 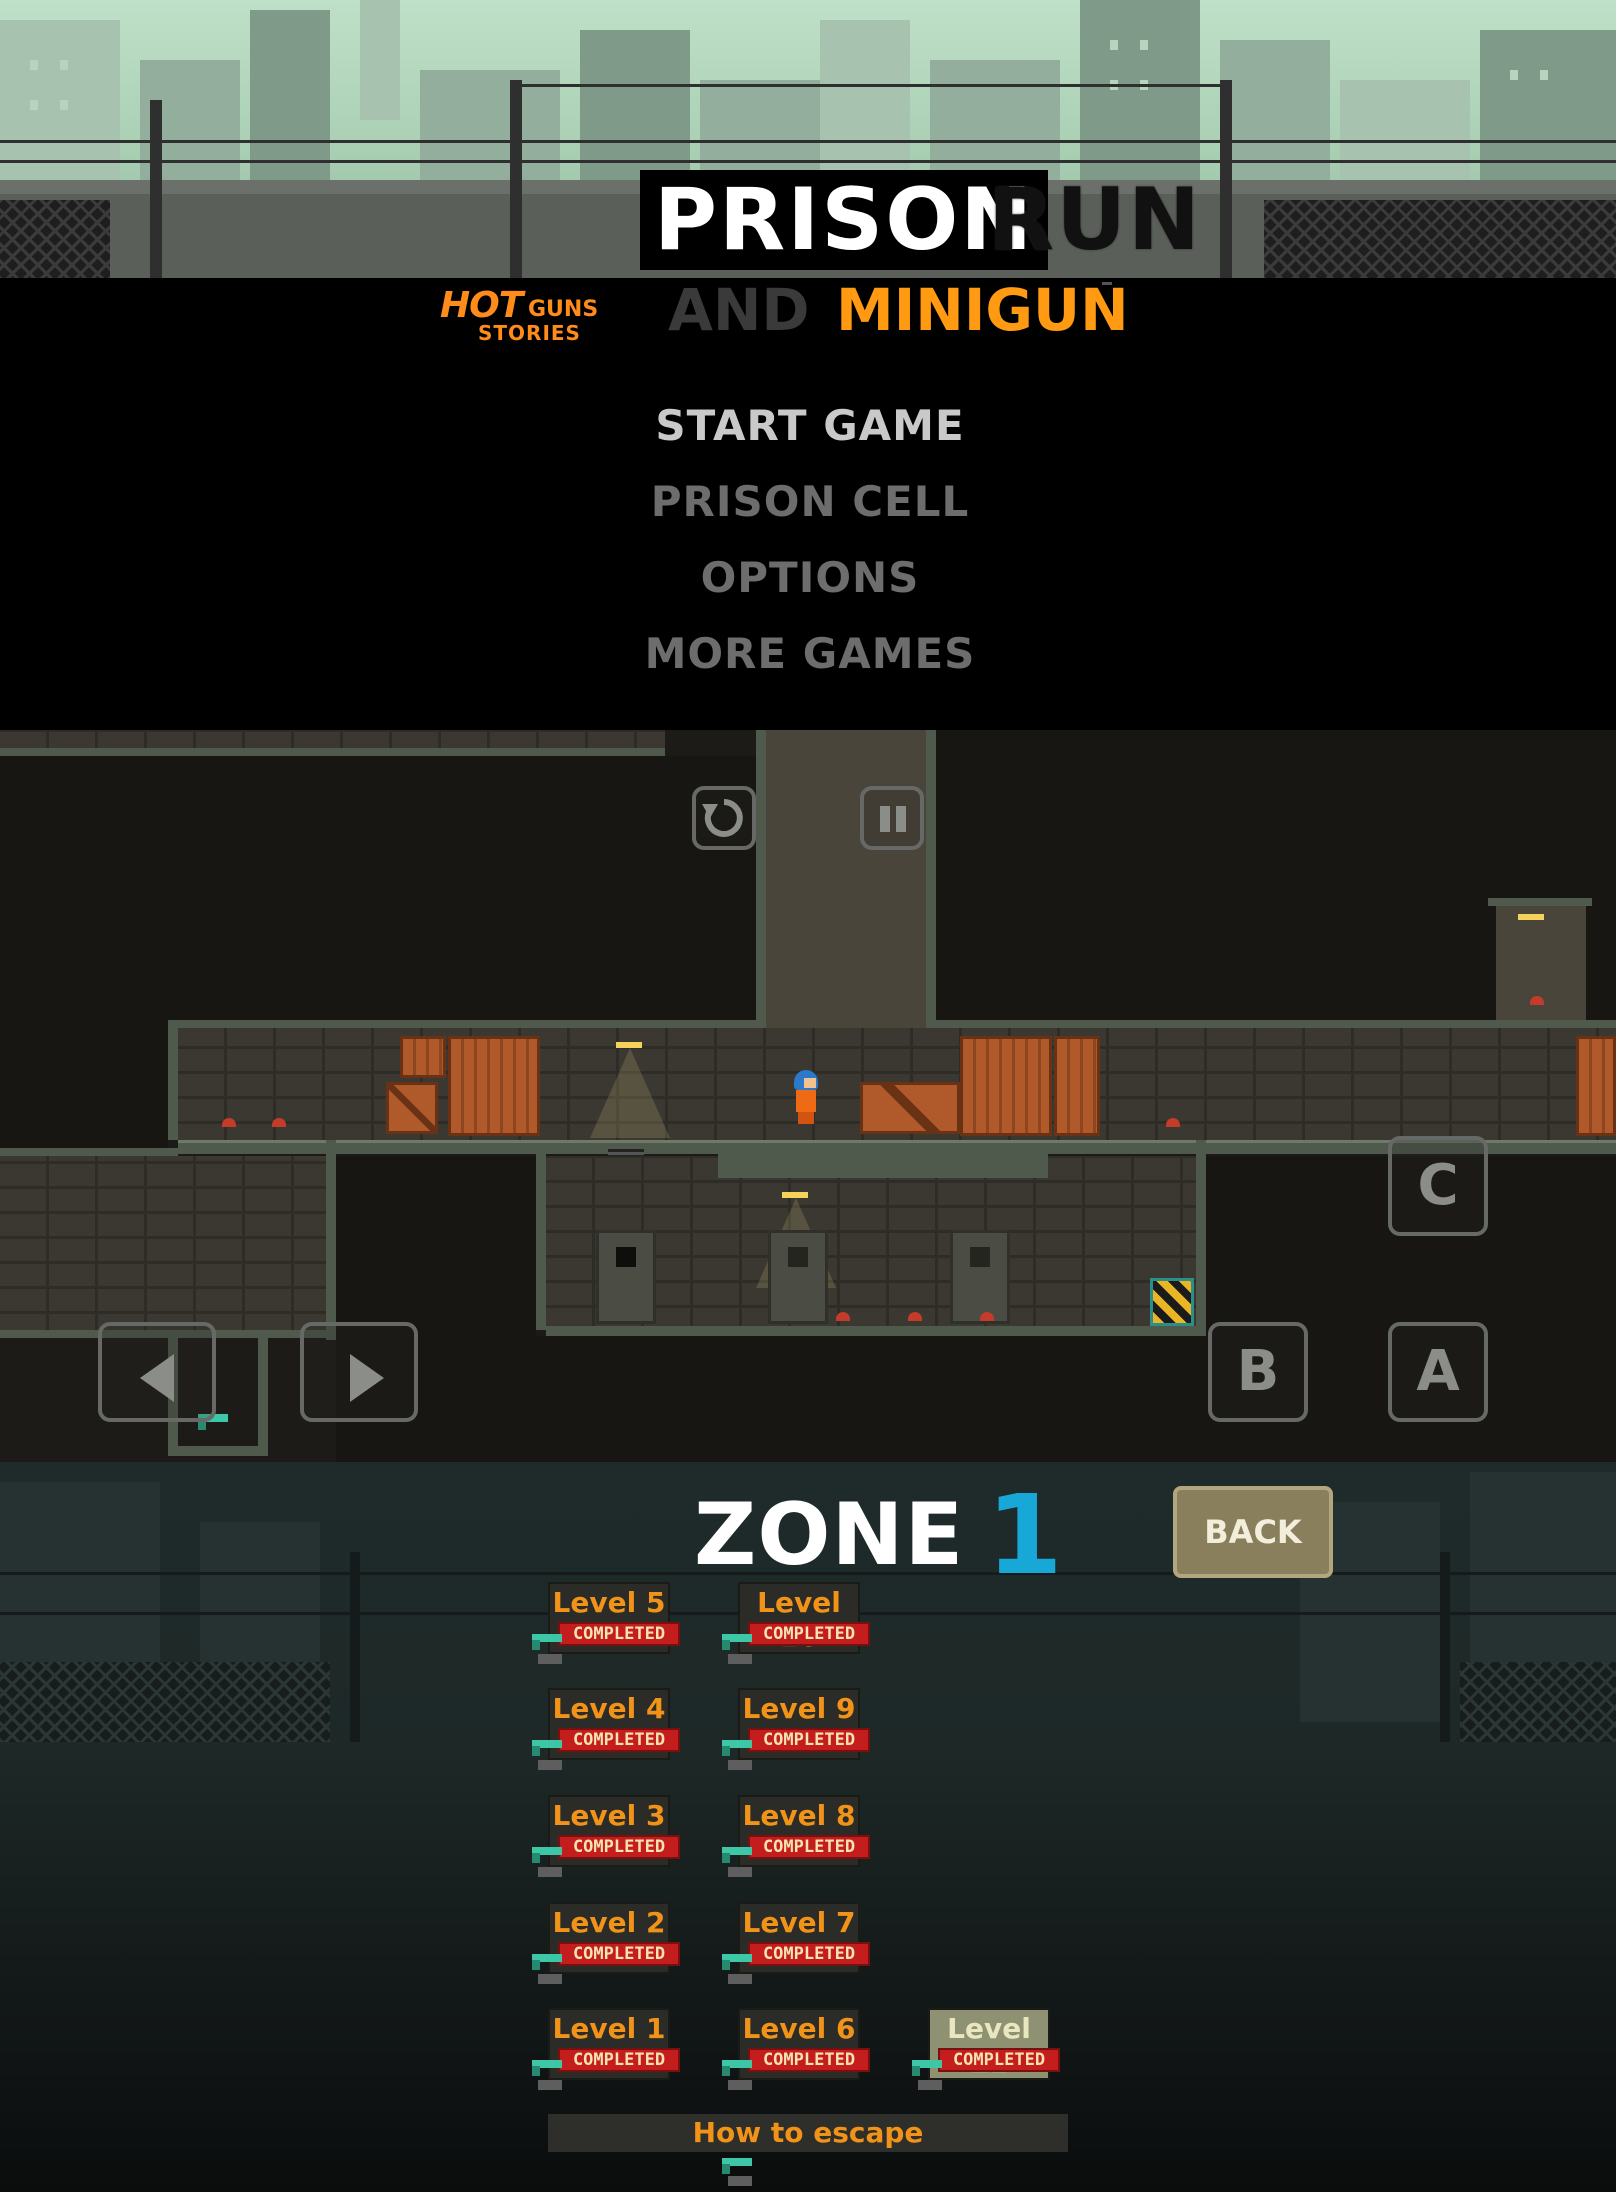 What do you see at coordinates (1024, 1535) in the screenshot?
I see `zone-number: 1` at bounding box center [1024, 1535].